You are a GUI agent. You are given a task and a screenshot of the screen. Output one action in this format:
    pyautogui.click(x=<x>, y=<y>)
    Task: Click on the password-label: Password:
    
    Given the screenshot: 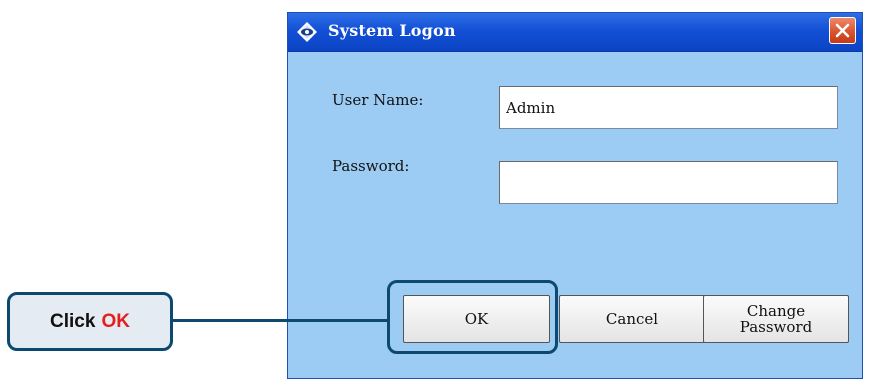 What is the action you would take?
    pyautogui.click(x=371, y=166)
    